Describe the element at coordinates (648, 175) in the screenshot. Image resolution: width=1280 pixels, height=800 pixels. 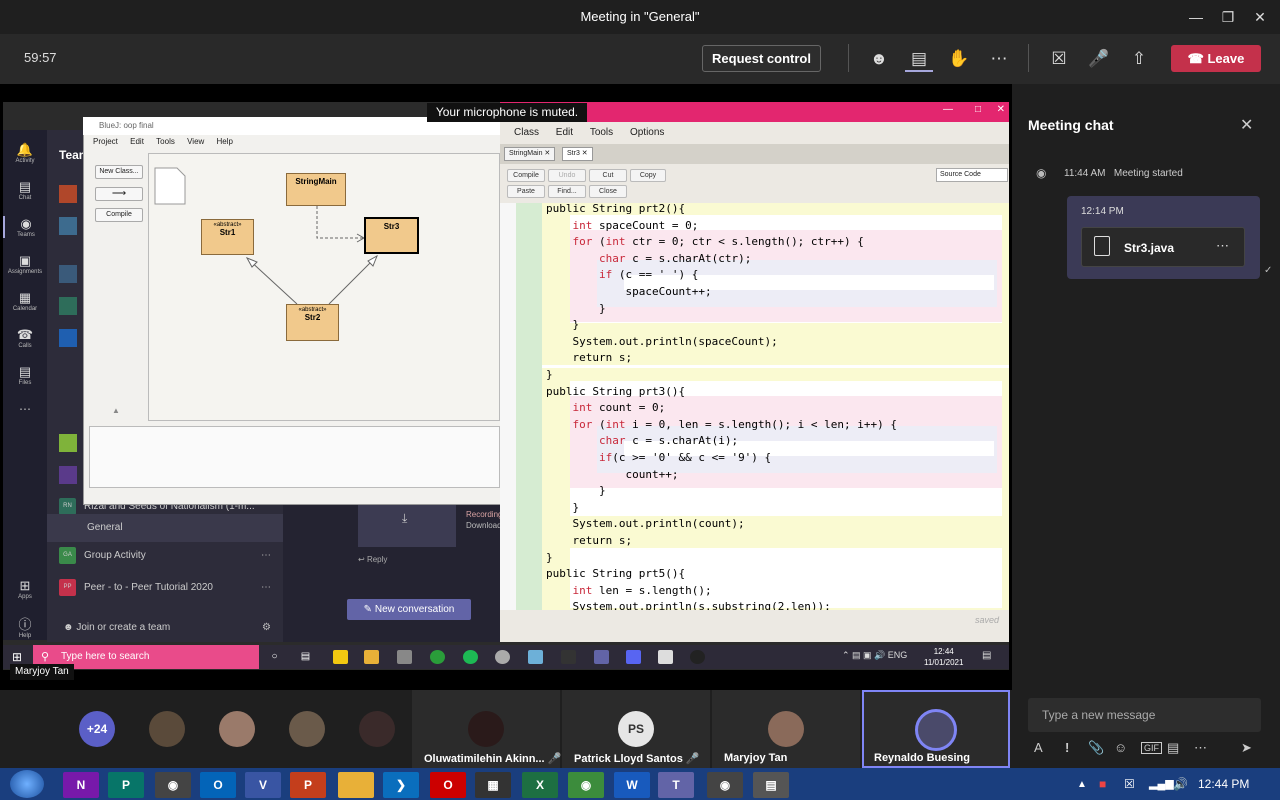
I see `copy-button: Copy` at that location.